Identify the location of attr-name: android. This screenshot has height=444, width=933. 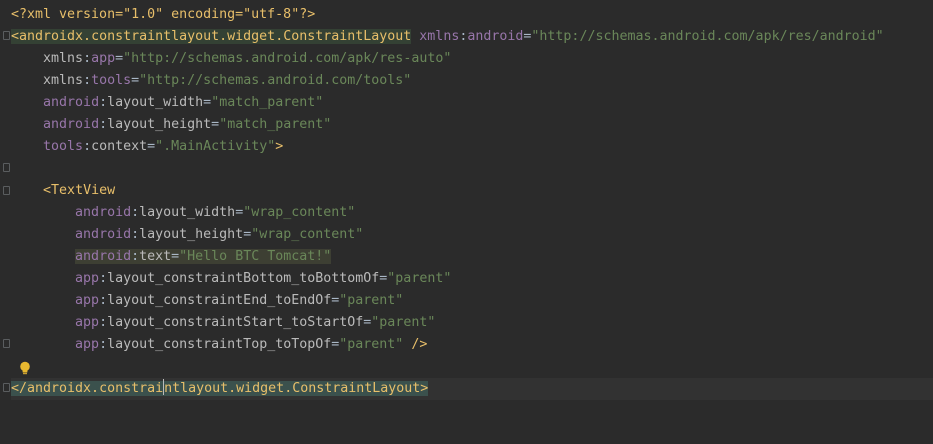
(495, 36).